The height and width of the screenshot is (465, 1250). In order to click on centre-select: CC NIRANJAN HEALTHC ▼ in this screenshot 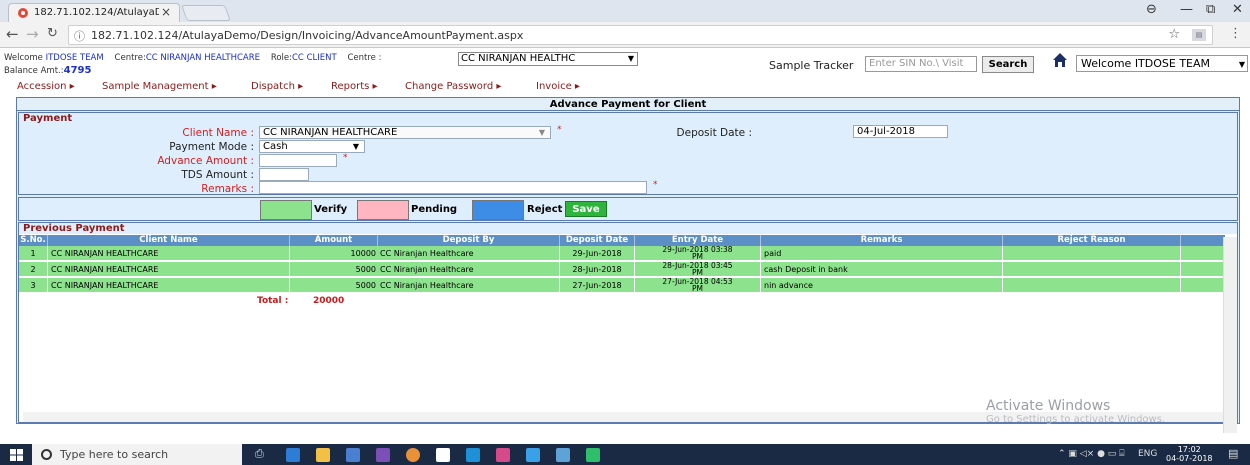, I will do `click(548, 59)`.